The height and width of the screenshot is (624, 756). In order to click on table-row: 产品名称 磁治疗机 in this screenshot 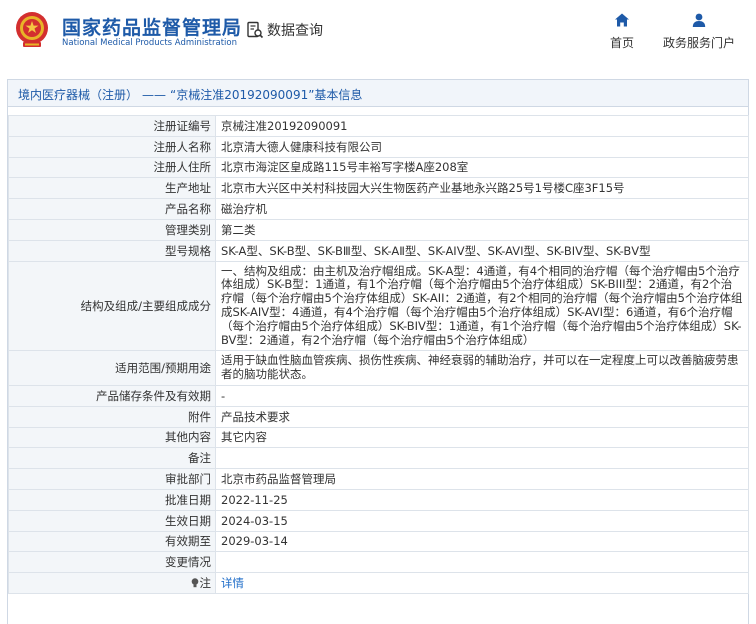, I will do `click(378, 209)`.